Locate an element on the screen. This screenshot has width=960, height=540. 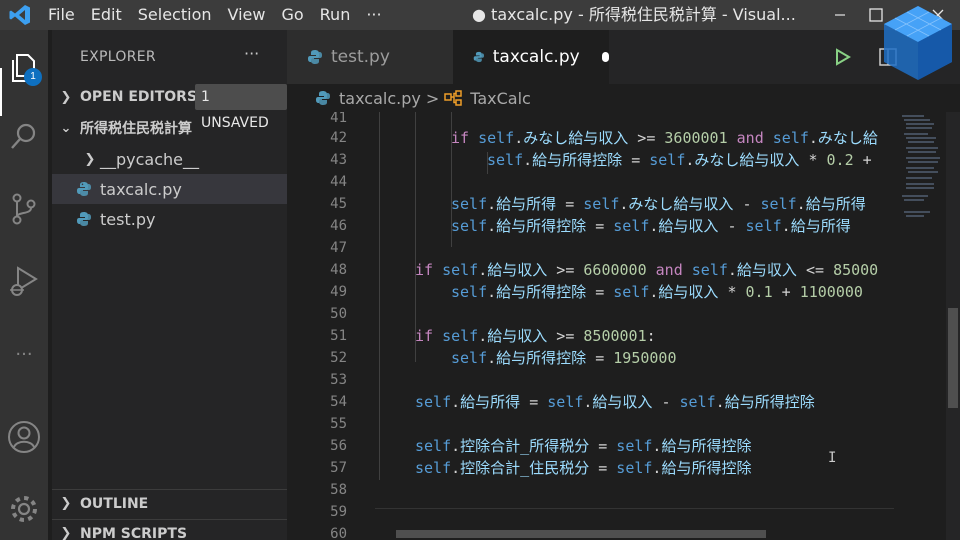
code-line-52: self.給与所得控除 = 1950000 is located at coordinates (563, 358).